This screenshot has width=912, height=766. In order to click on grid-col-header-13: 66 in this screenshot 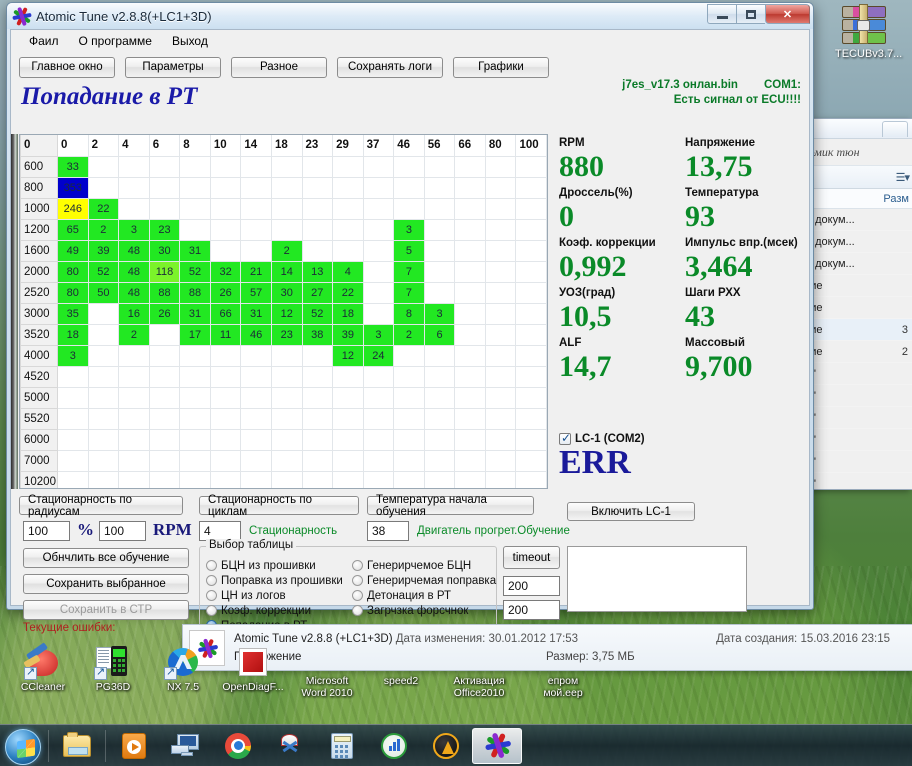, I will do `click(470, 146)`.